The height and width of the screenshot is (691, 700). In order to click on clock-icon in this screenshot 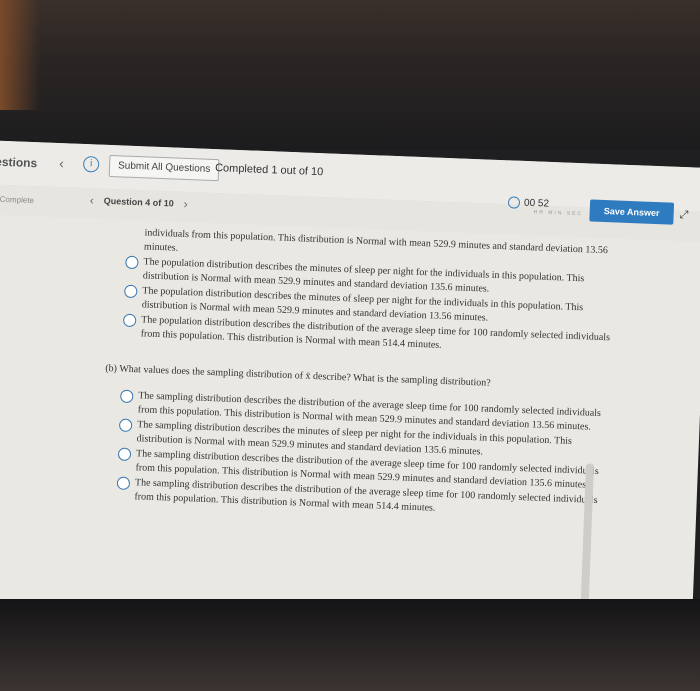, I will do `click(514, 202)`.